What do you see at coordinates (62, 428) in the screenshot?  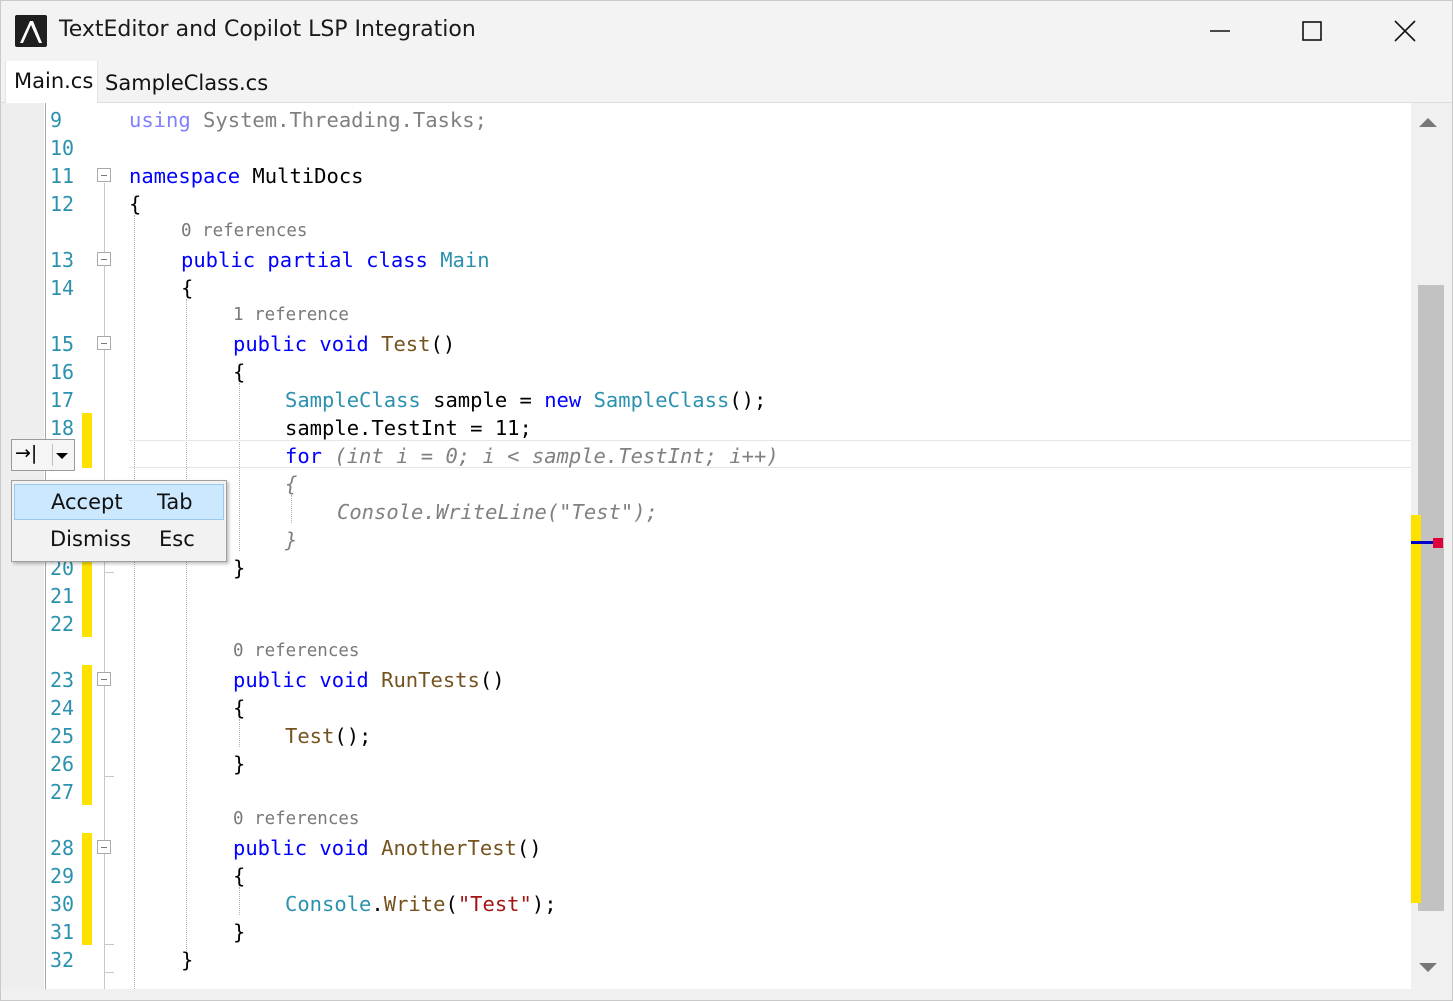 I see `line-number: 18` at bounding box center [62, 428].